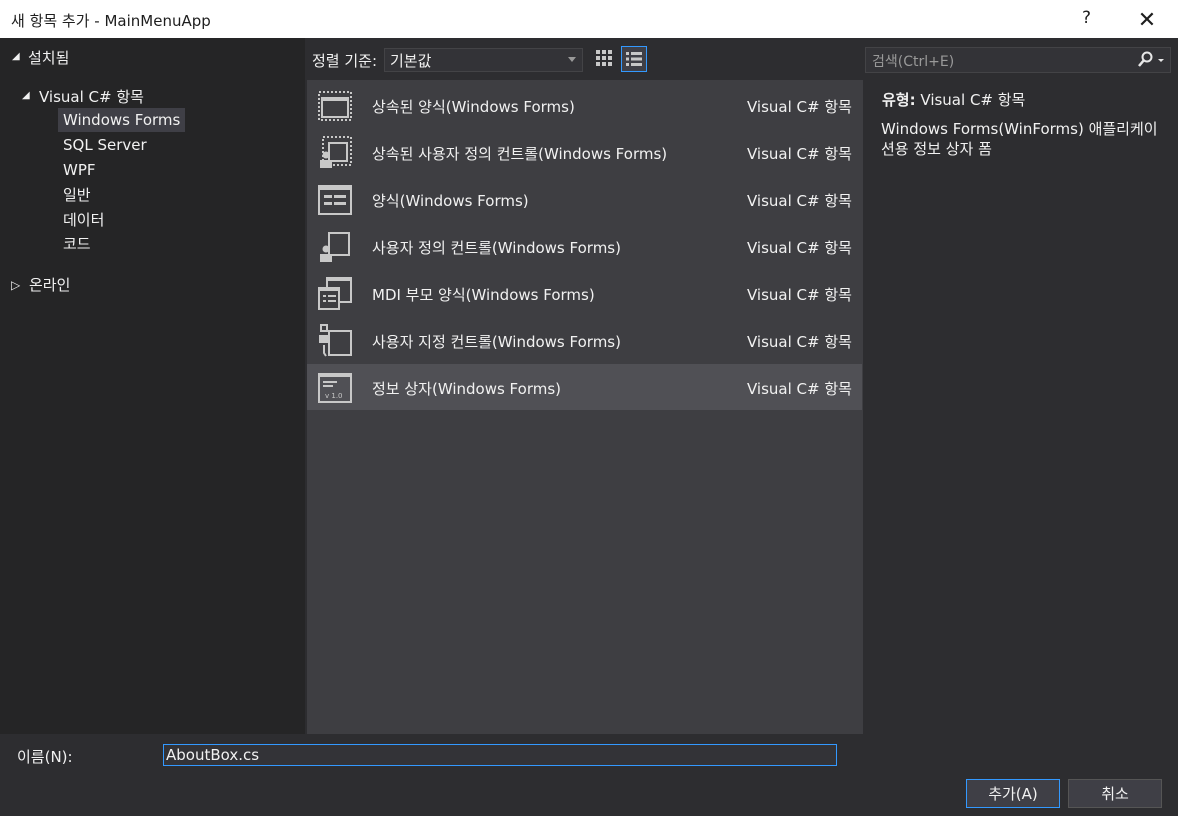  What do you see at coordinates (913, 62) in the screenshot?
I see `search-placeholder: 검색(Ctrl+E)` at bounding box center [913, 62].